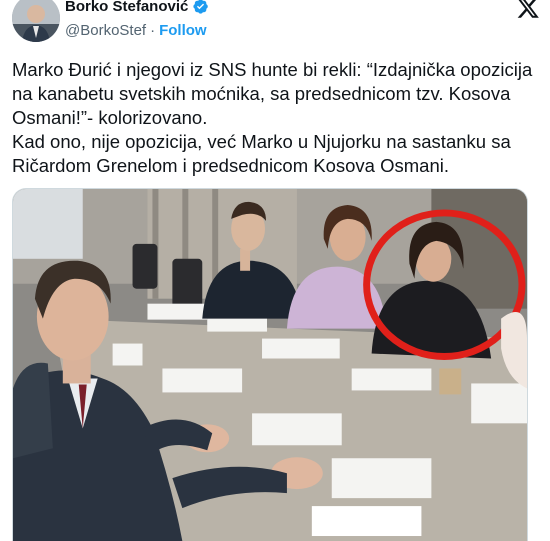 The height and width of the screenshot is (541, 550). I want to click on name-row: Borko Stefanović, so click(137, 7).